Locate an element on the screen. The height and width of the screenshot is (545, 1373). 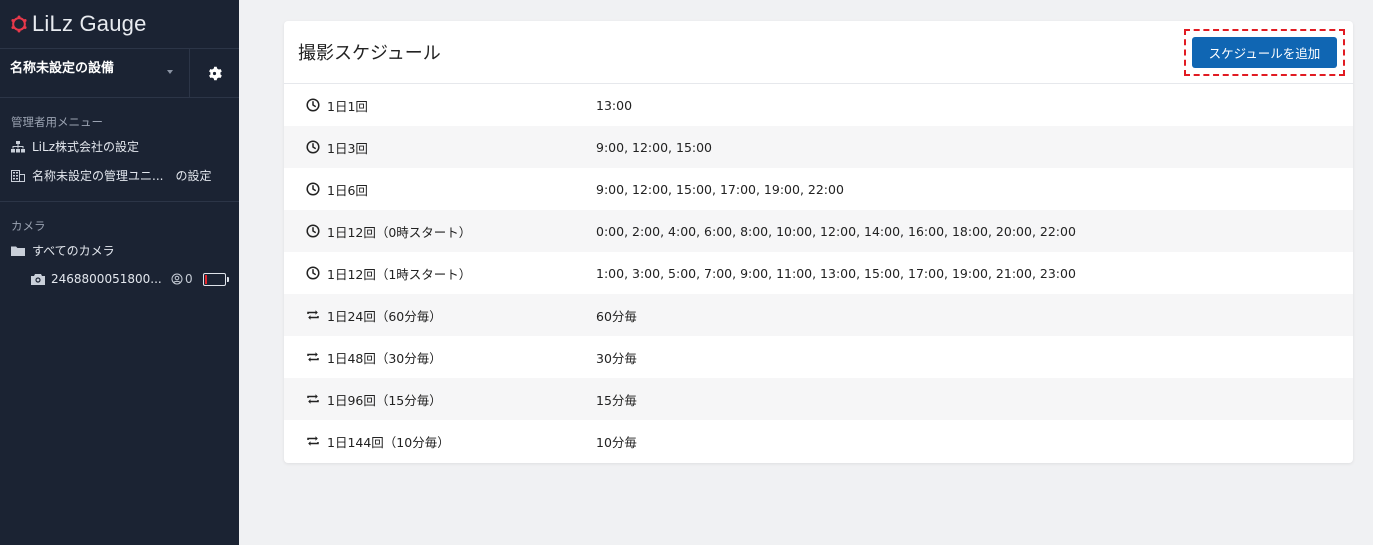
sidebar-item-label: すべてのカメラ is located at coordinates (73, 251).